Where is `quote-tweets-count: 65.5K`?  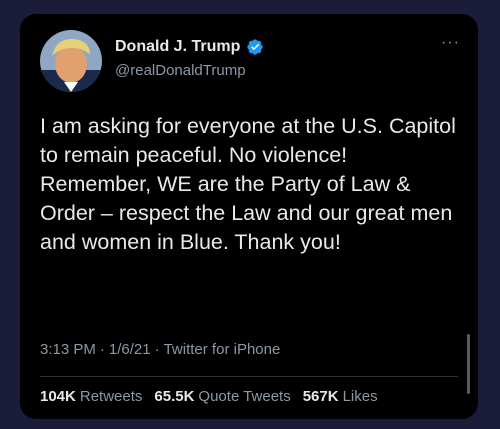
quote-tweets-count: 65.5K is located at coordinates (174, 396).